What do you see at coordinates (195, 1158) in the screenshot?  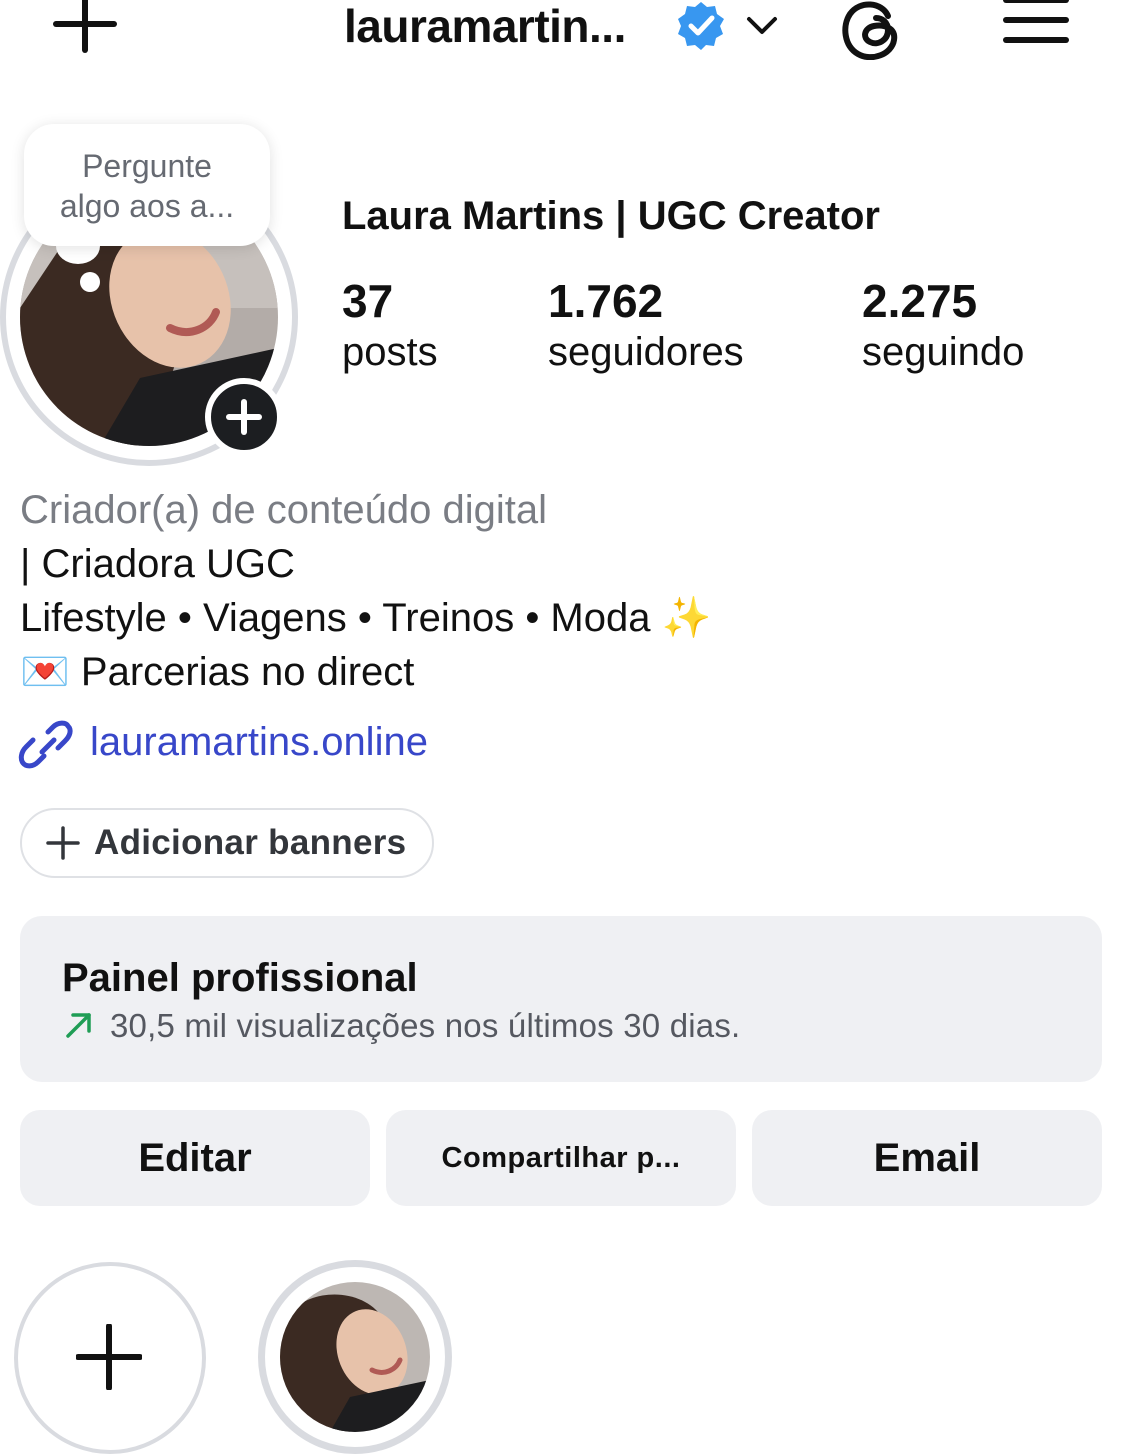 I see `edit-profile-button: Editar` at bounding box center [195, 1158].